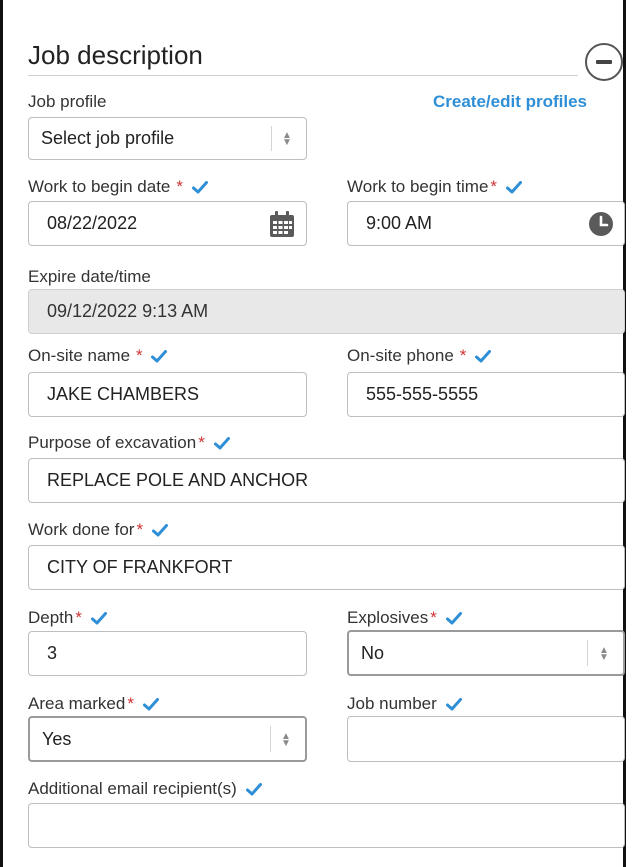 The height and width of the screenshot is (867, 633). What do you see at coordinates (93, 704) in the screenshot?
I see `area-marked-label: Area marked *` at bounding box center [93, 704].